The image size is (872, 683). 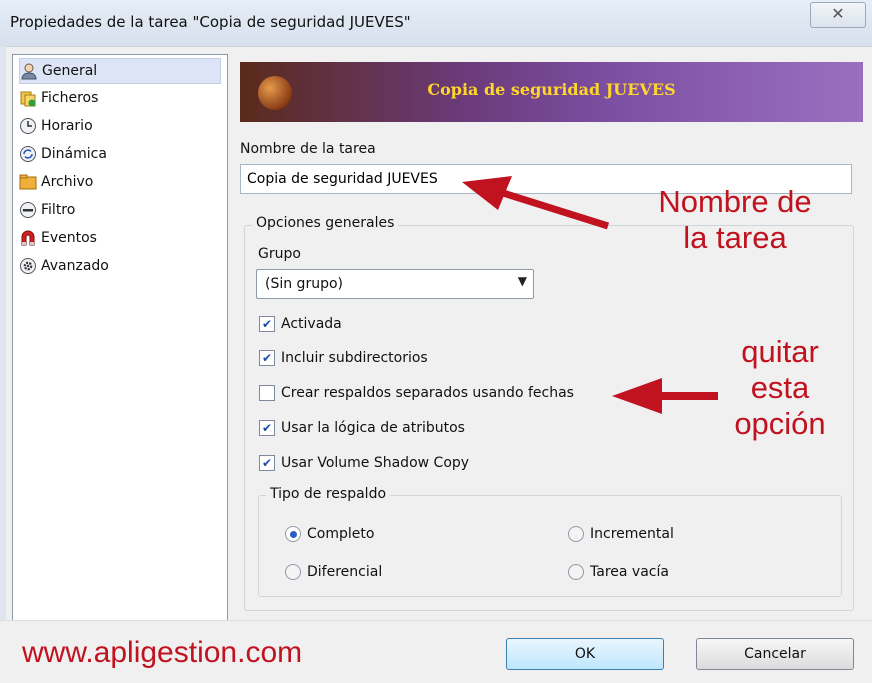 What do you see at coordinates (328, 494) in the screenshot?
I see `backup-type-legend: Tipo de respaldo` at bounding box center [328, 494].